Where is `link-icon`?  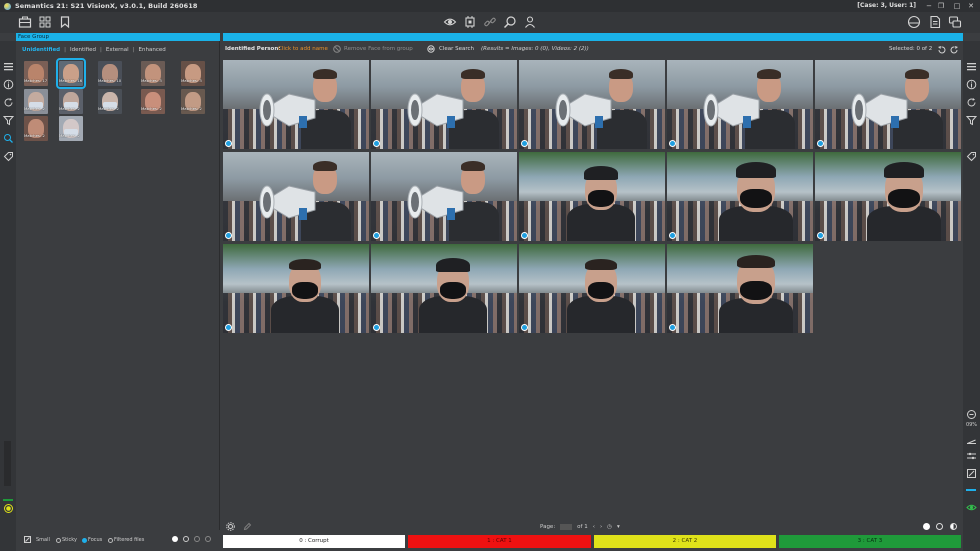 link-icon is located at coordinates (490, 22).